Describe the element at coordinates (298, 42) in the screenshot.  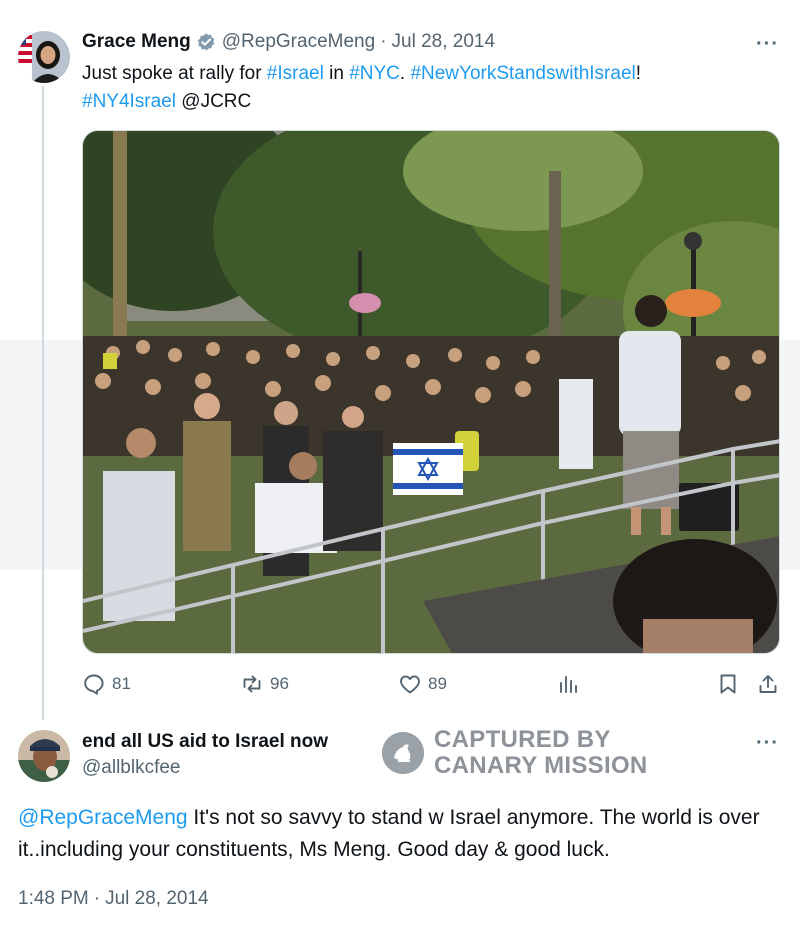
I see `author-handle: @RepGraceMeng` at that location.